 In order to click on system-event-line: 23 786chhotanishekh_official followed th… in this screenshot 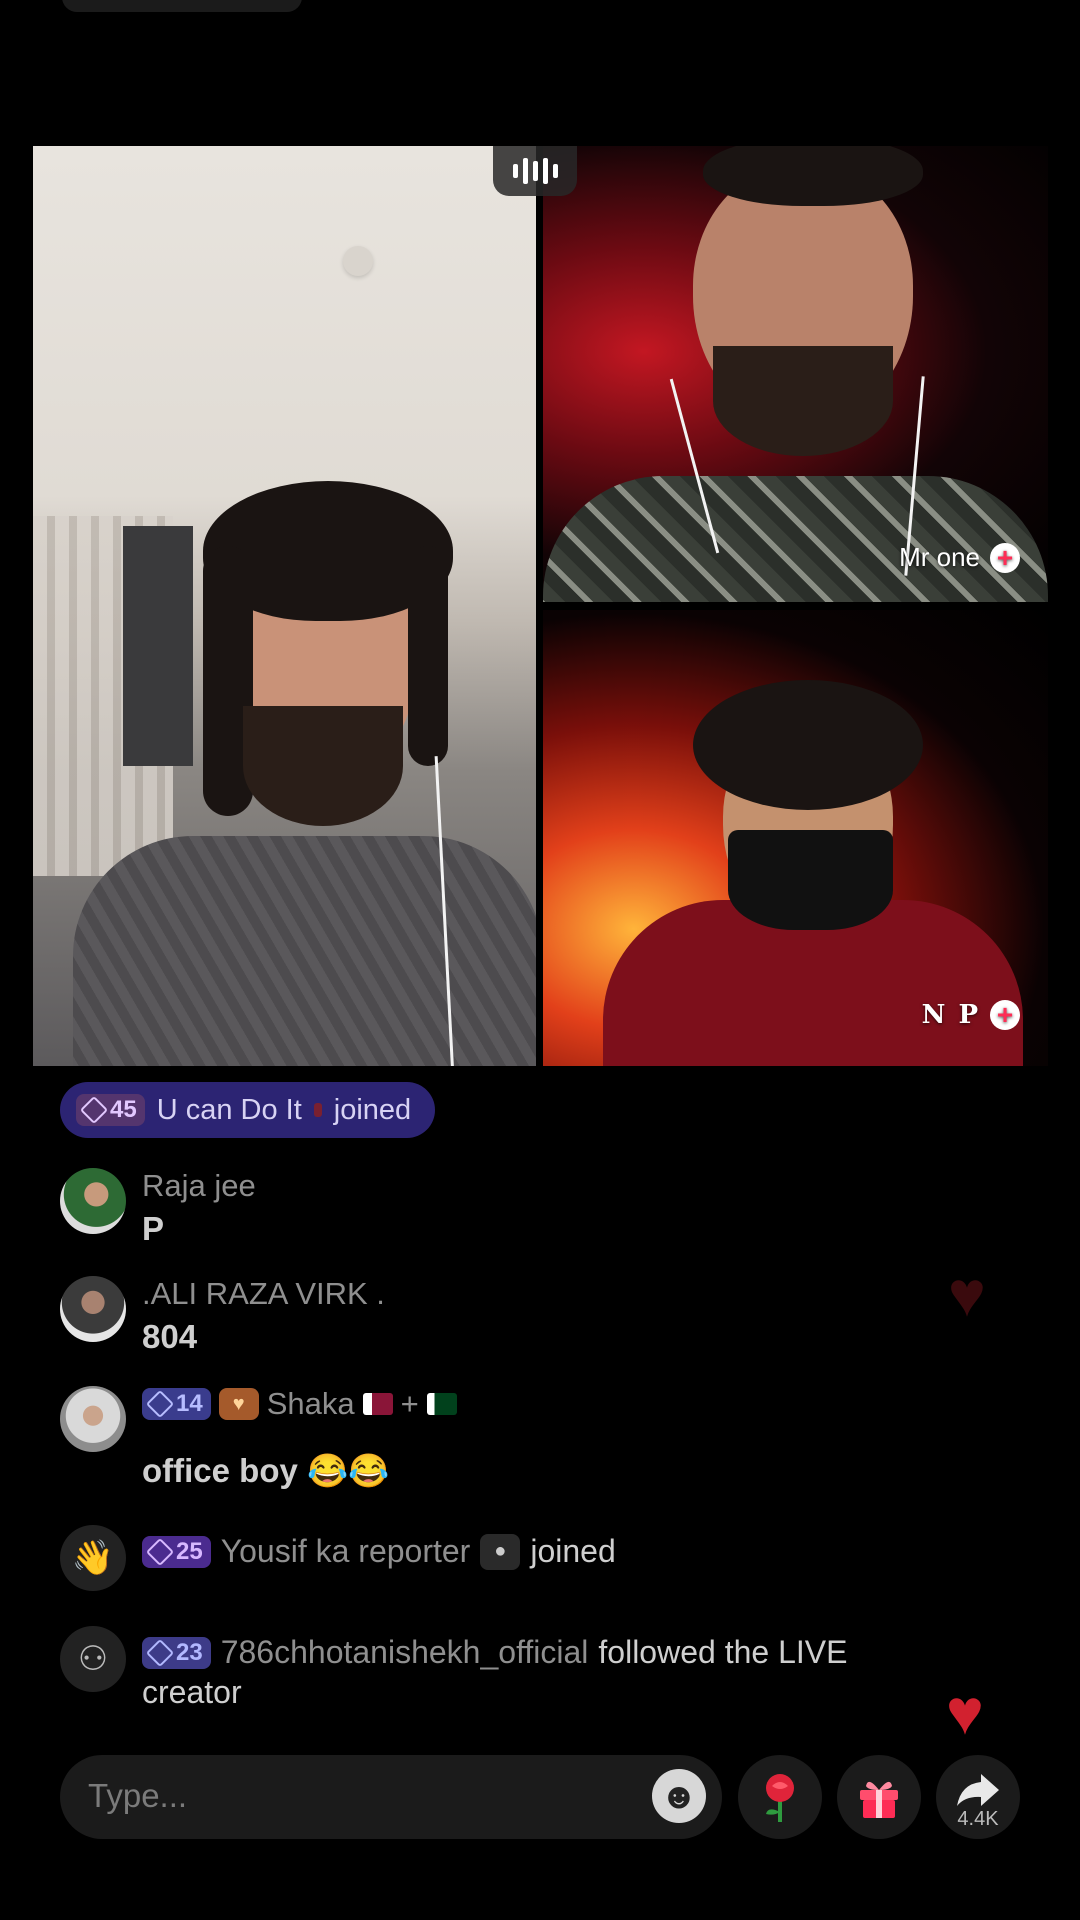, I will do `click(494, 1652)`.